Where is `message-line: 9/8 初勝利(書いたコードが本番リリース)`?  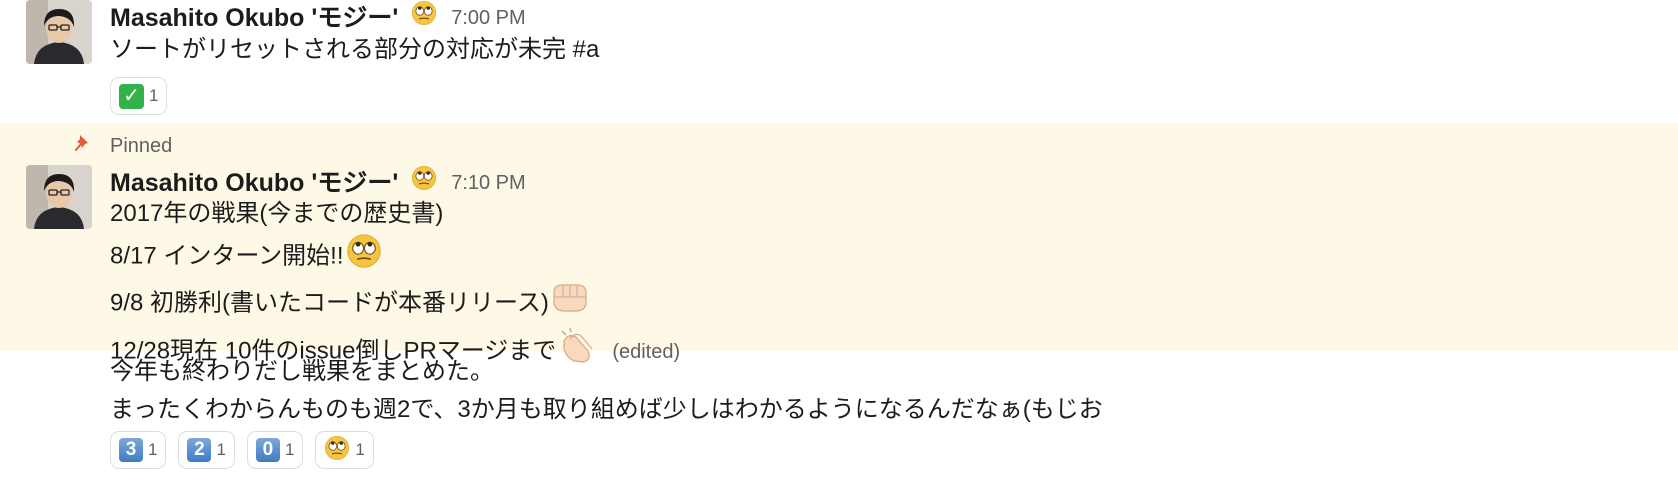 message-line: 9/8 初勝利(書いたコードが本番リリース) is located at coordinates (894, 304).